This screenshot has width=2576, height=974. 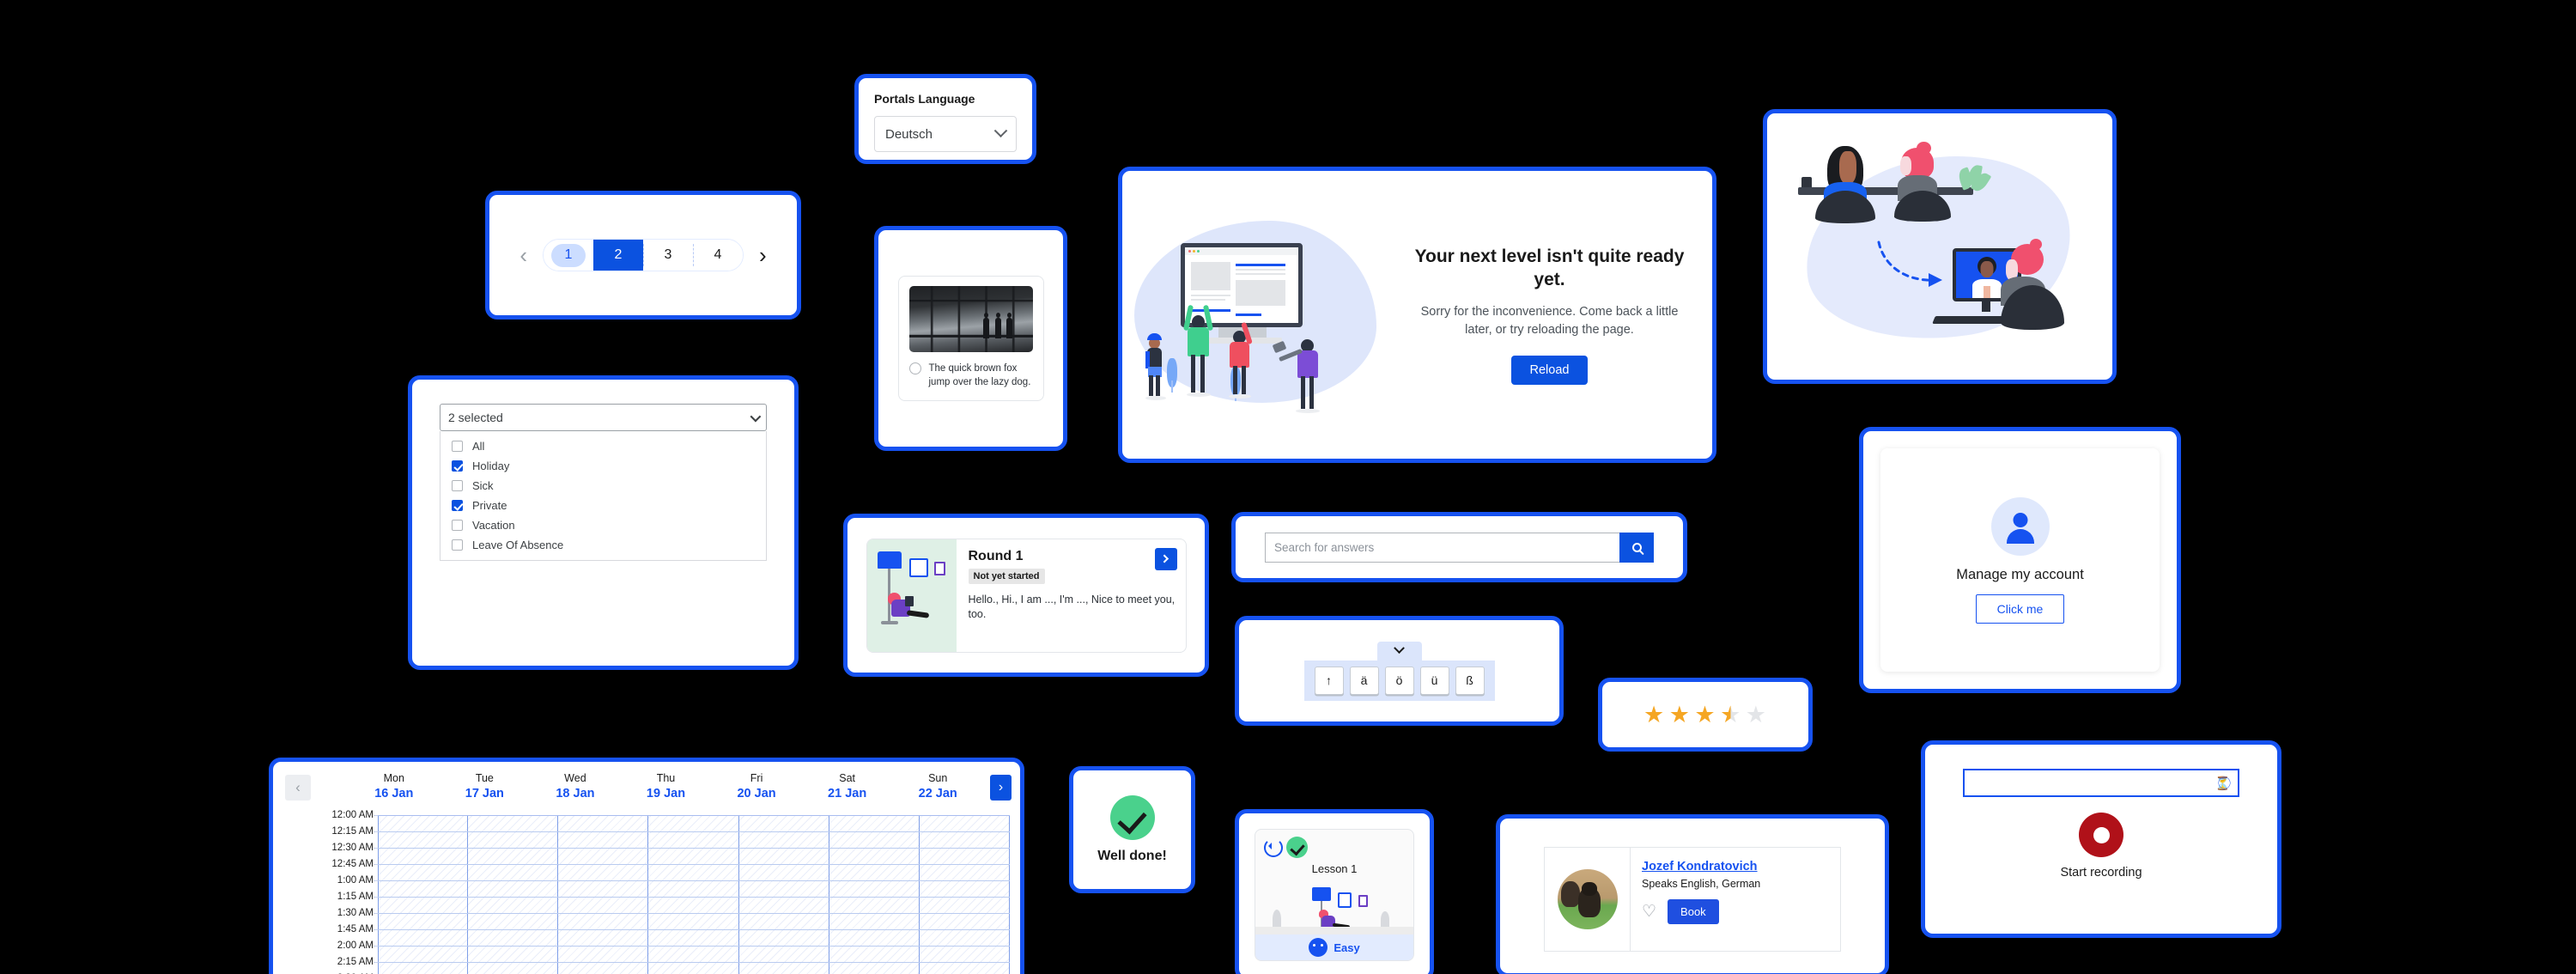 What do you see at coordinates (847, 778) in the screenshot?
I see `day-of-week: Sat` at bounding box center [847, 778].